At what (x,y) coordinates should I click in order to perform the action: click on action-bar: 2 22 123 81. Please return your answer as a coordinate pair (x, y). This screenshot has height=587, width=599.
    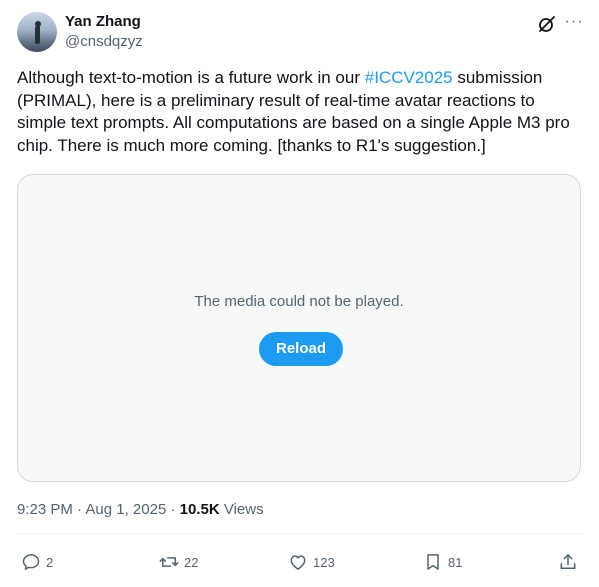
    Looking at the image, I should click on (299, 562).